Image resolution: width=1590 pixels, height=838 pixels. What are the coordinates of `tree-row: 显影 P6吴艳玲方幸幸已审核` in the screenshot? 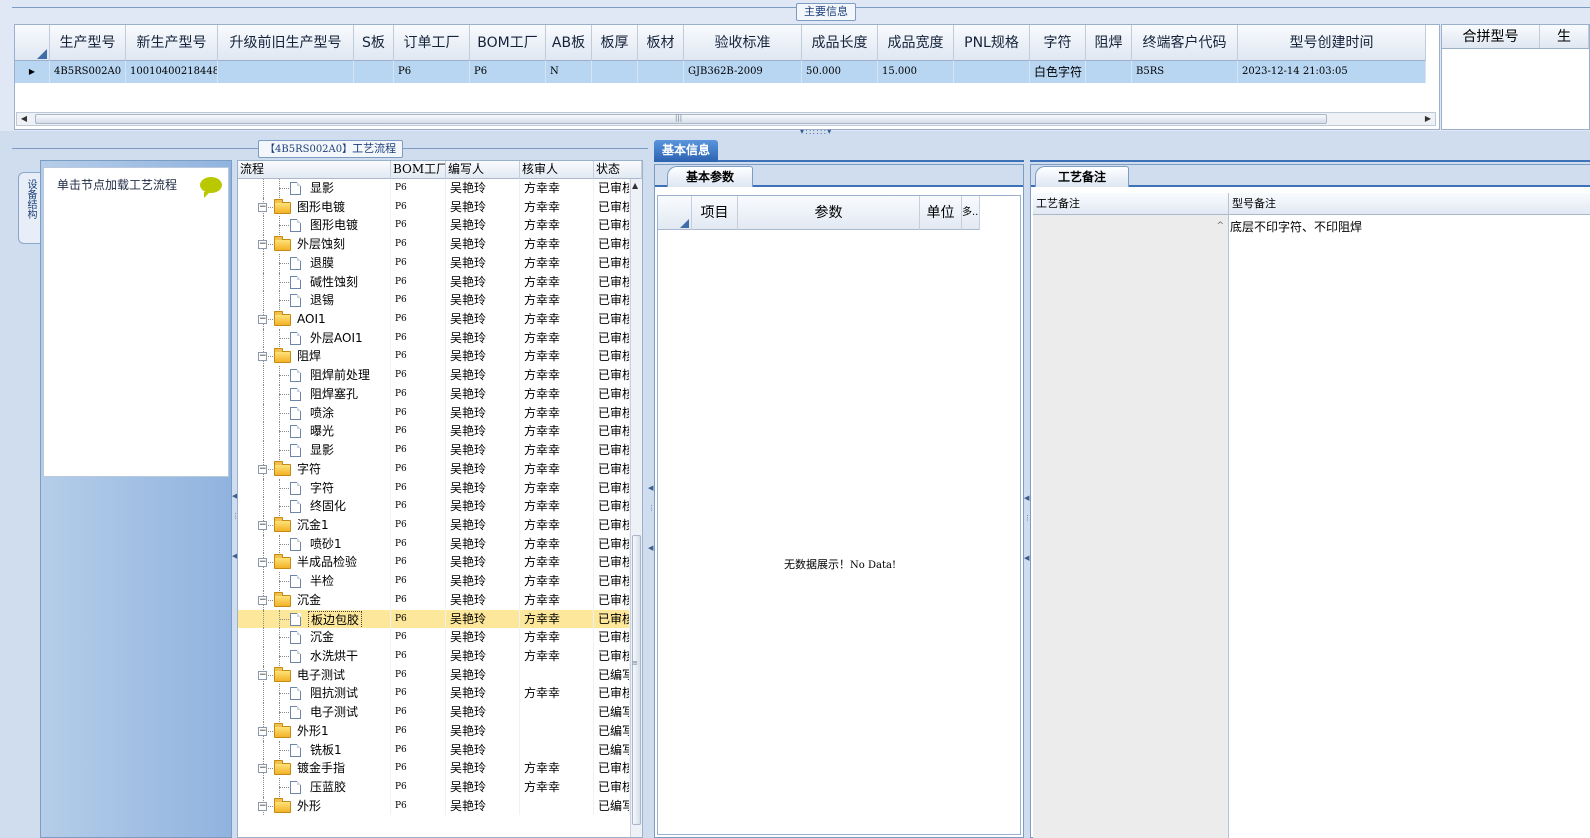 It's located at (434, 450).